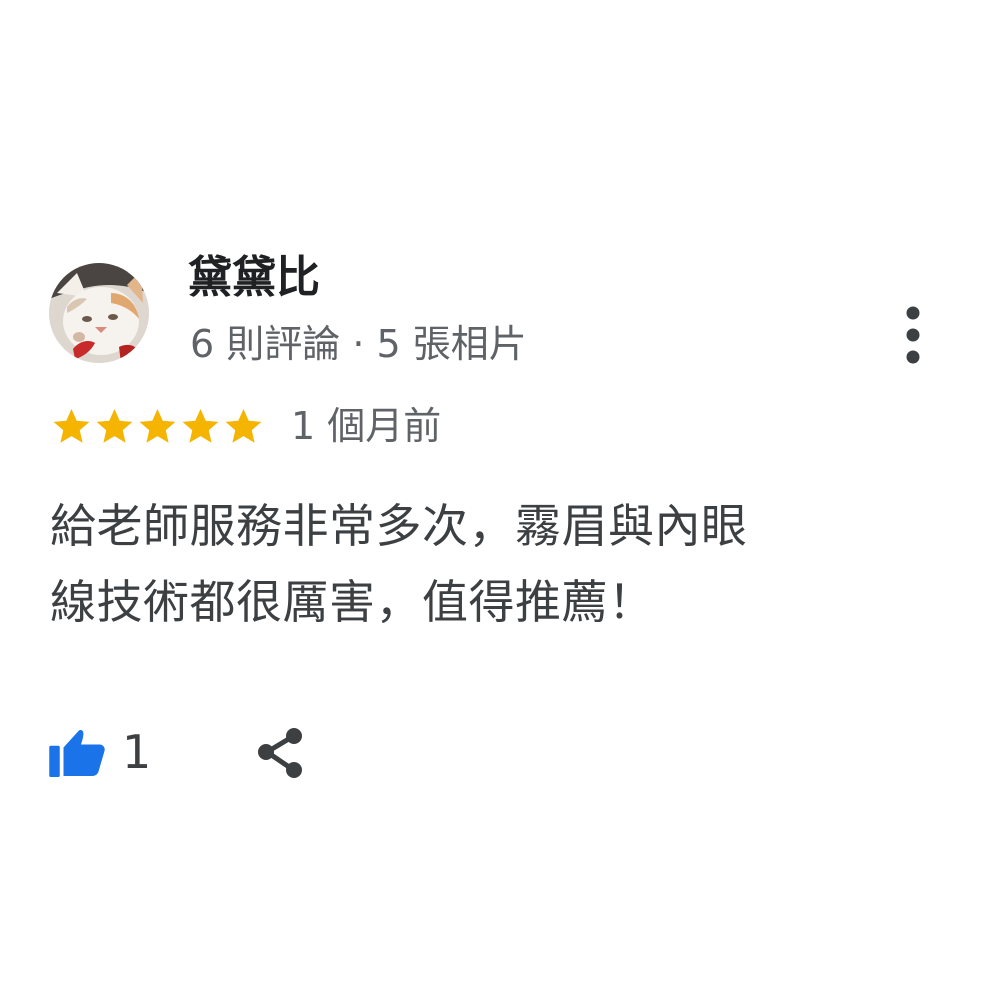 This screenshot has height=1000, width=1000. I want to click on star-rating, so click(157, 426).